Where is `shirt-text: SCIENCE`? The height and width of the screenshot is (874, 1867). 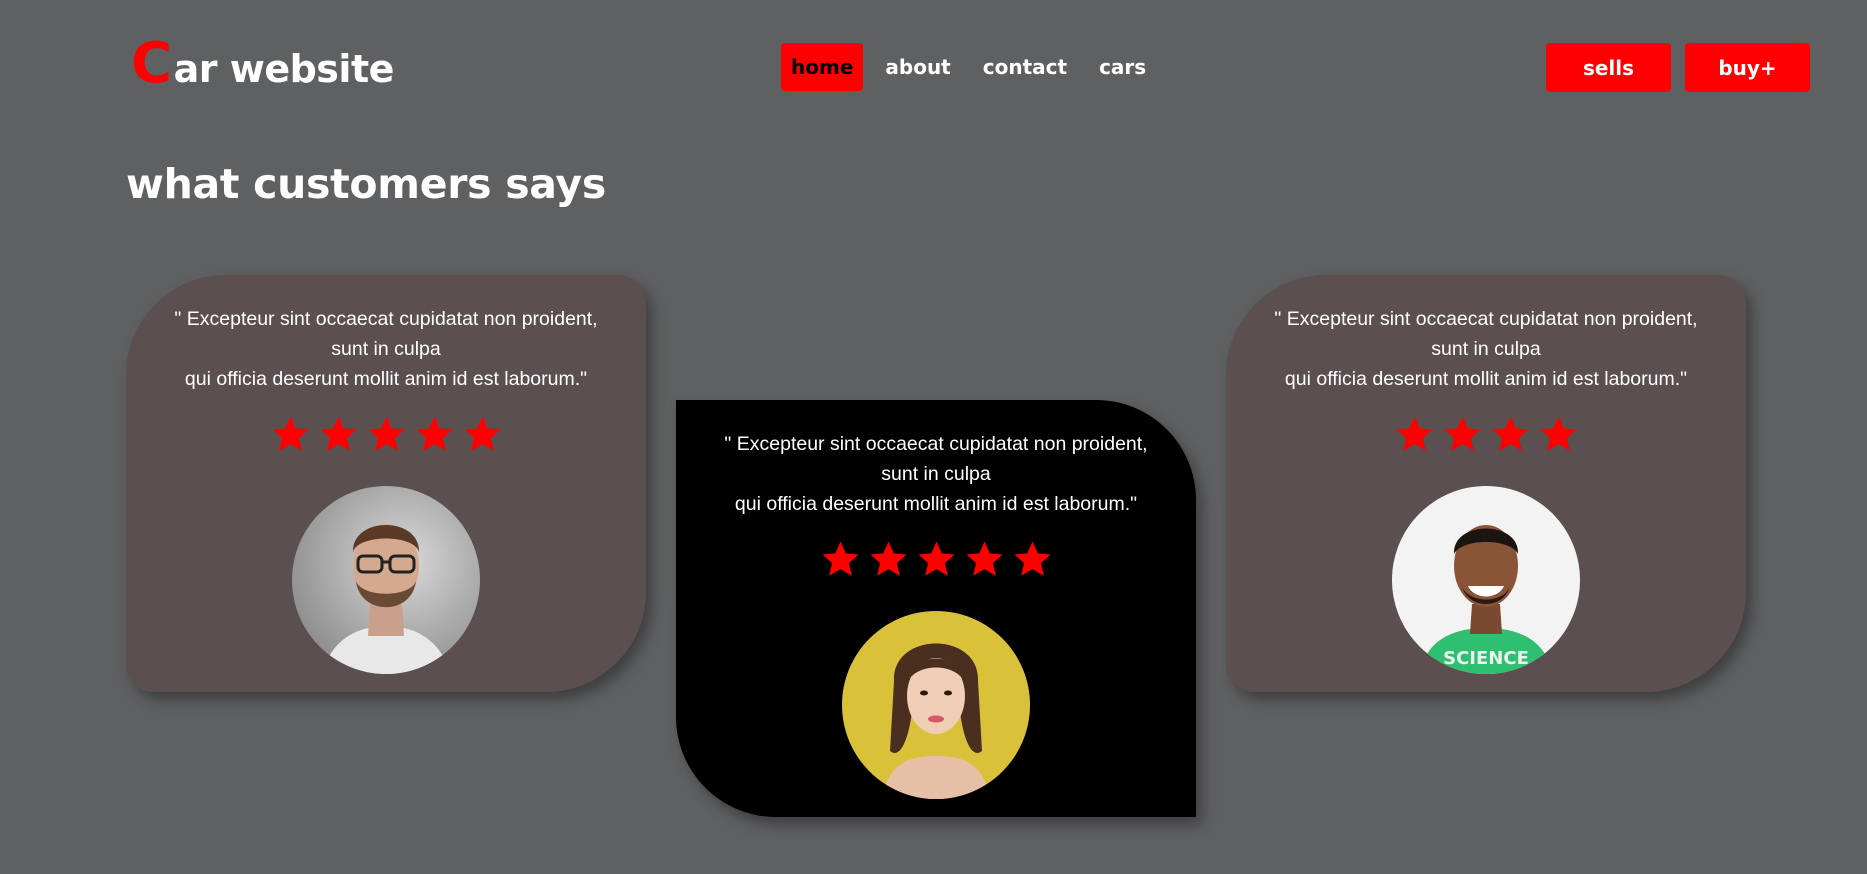
shirt-text: SCIENCE is located at coordinates (1486, 658).